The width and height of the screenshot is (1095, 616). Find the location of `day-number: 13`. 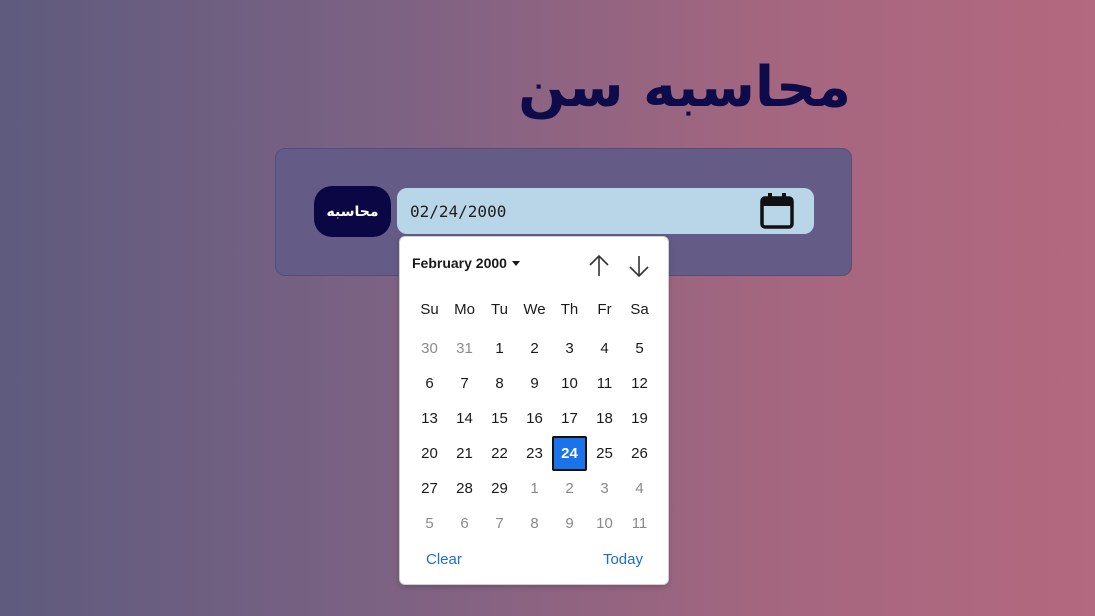

day-number: 13 is located at coordinates (429, 418).